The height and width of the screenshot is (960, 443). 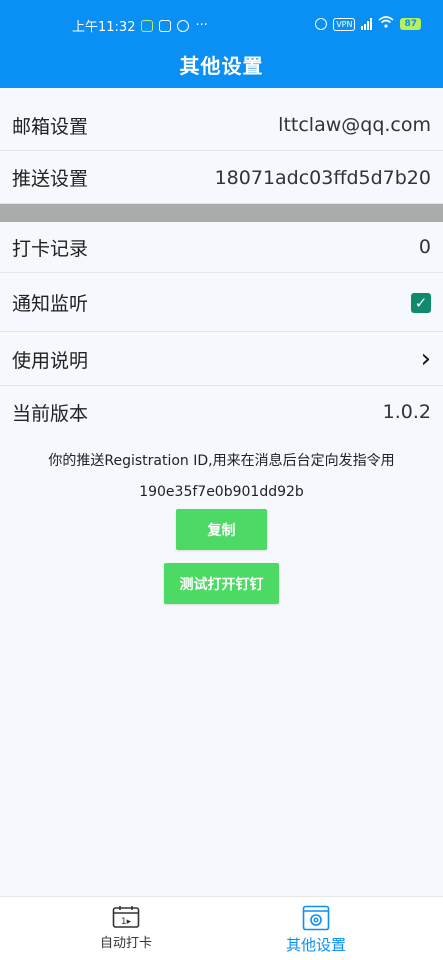 I want to click on checkin-records-count: 0, so click(x=424, y=247).